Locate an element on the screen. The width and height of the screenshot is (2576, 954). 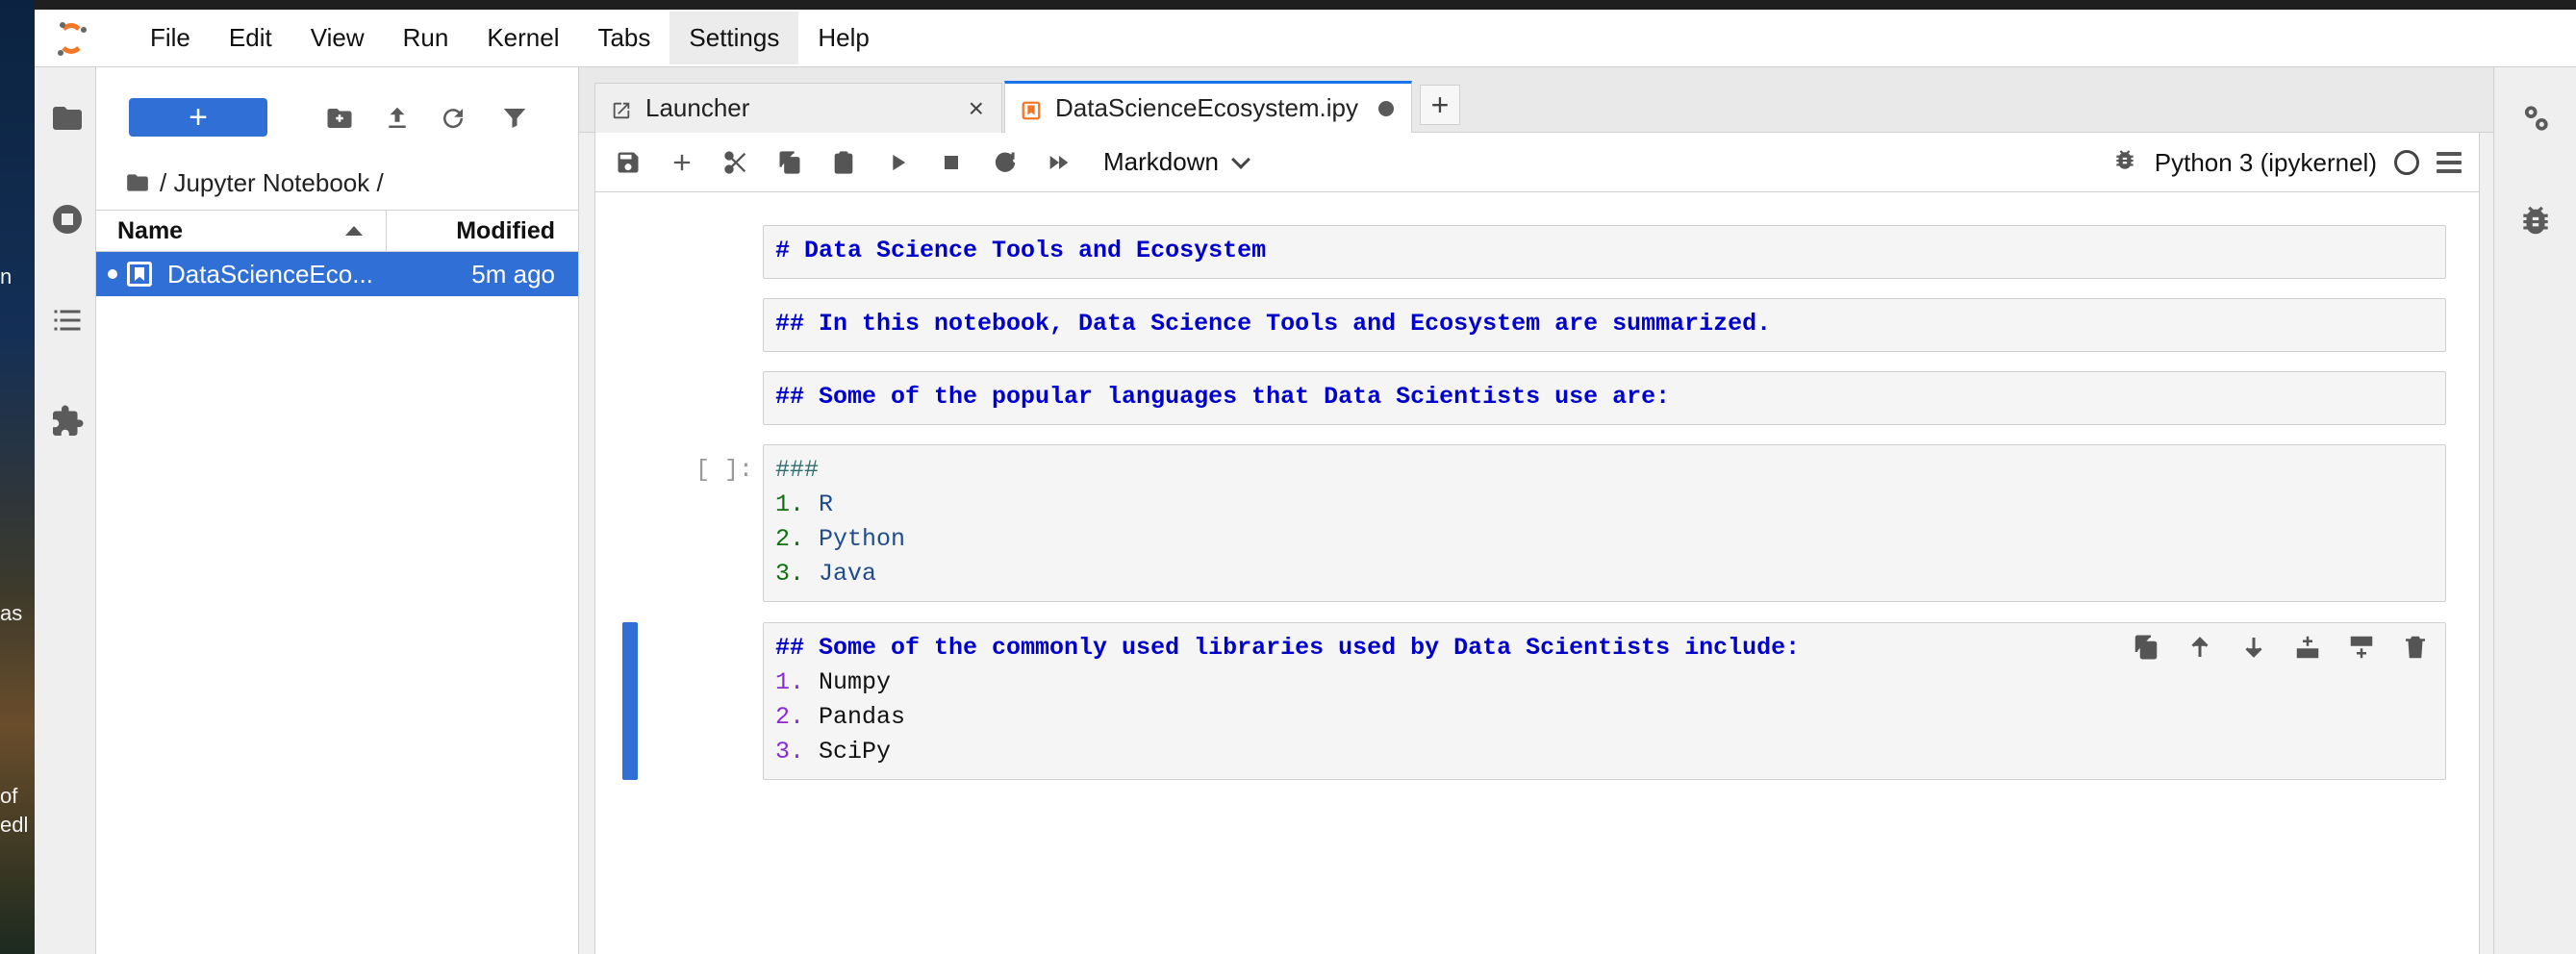
upload-icon is located at coordinates (398, 118).